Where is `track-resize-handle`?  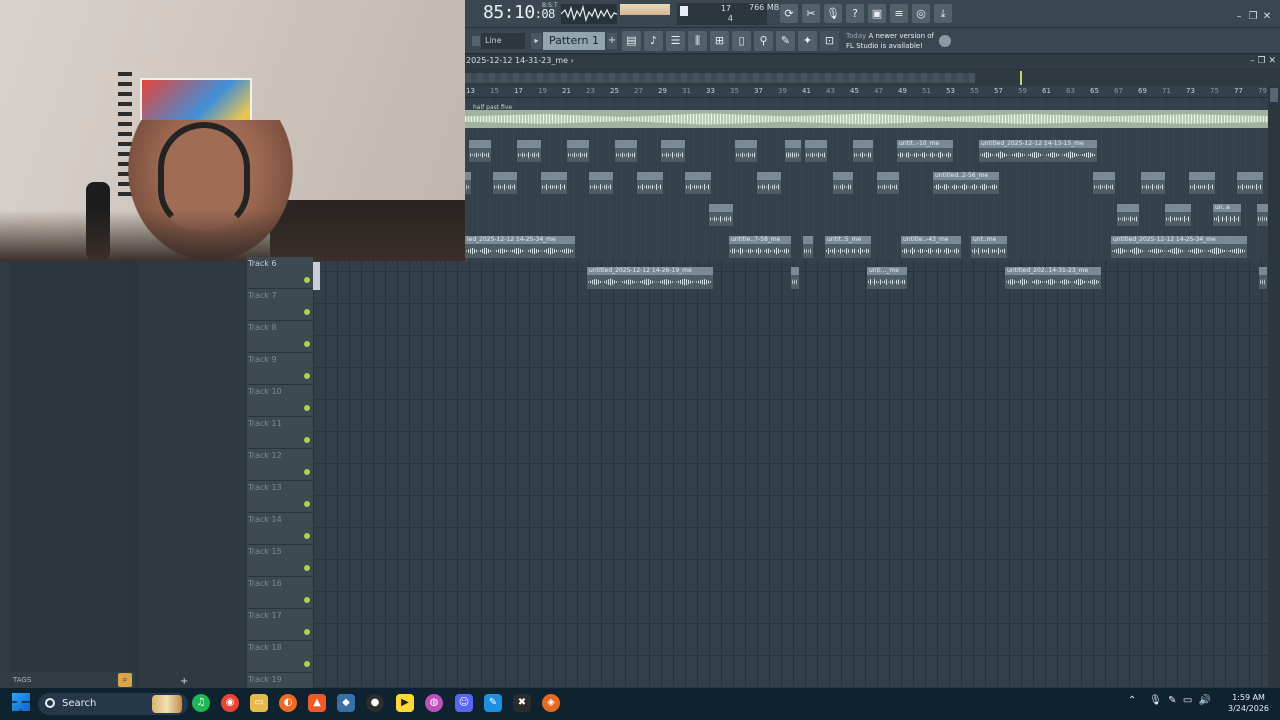 track-resize-handle is located at coordinates (316, 276).